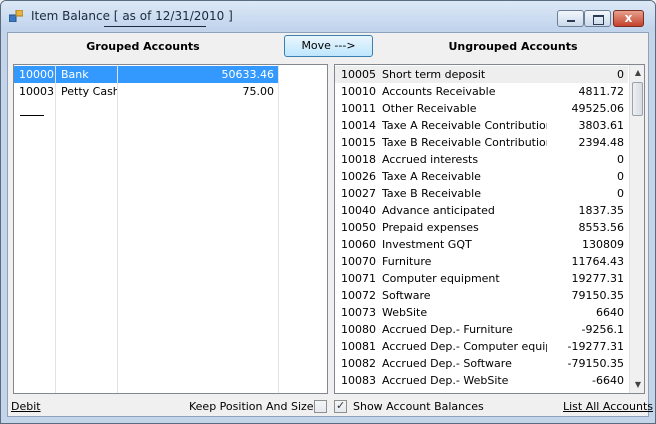 The width and height of the screenshot is (656, 424). Describe the element at coordinates (358, 329) in the screenshot. I see `account-code-cell: 10080` at that location.